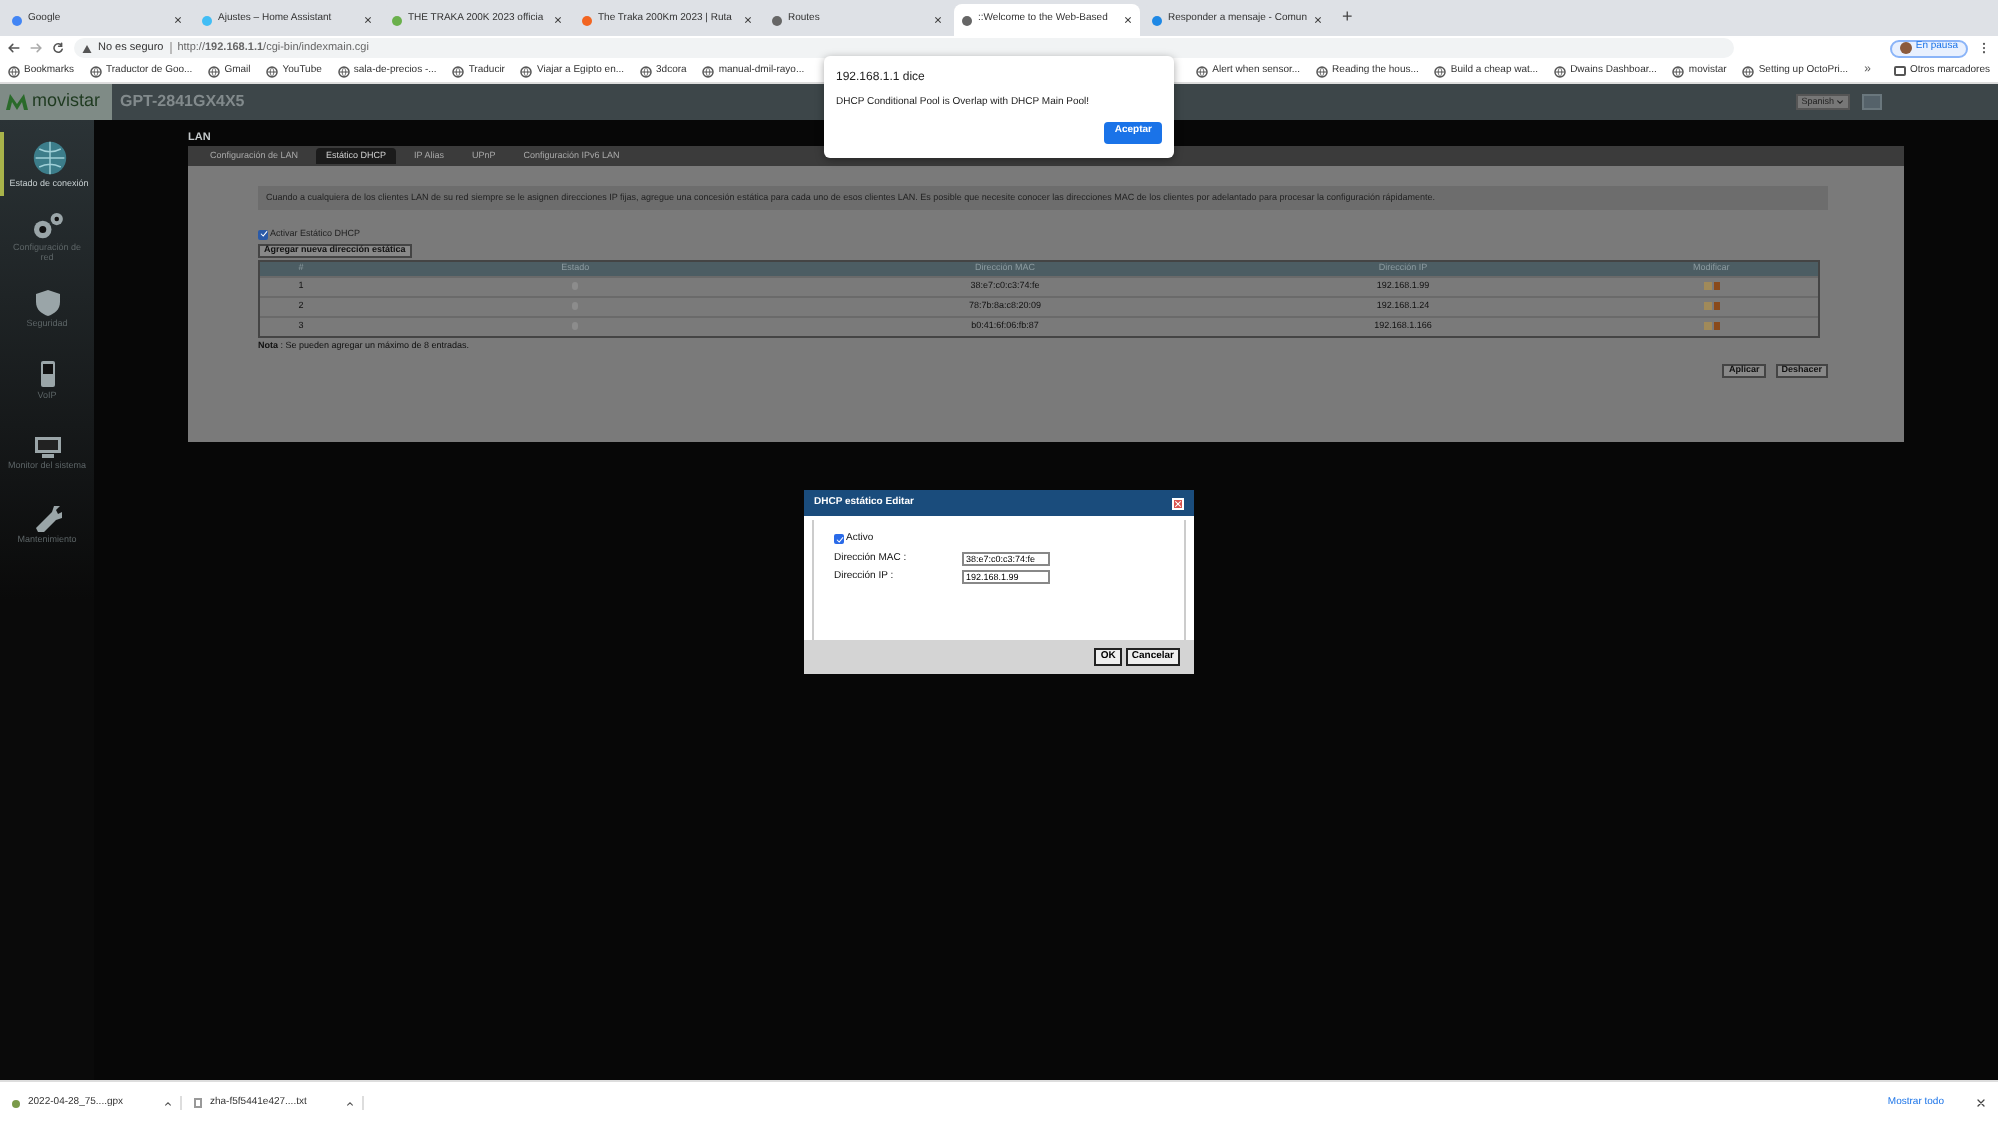 The height and width of the screenshot is (1124, 1998). Describe the element at coordinates (47, 446) in the screenshot. I see `monitor-icon` at that location.